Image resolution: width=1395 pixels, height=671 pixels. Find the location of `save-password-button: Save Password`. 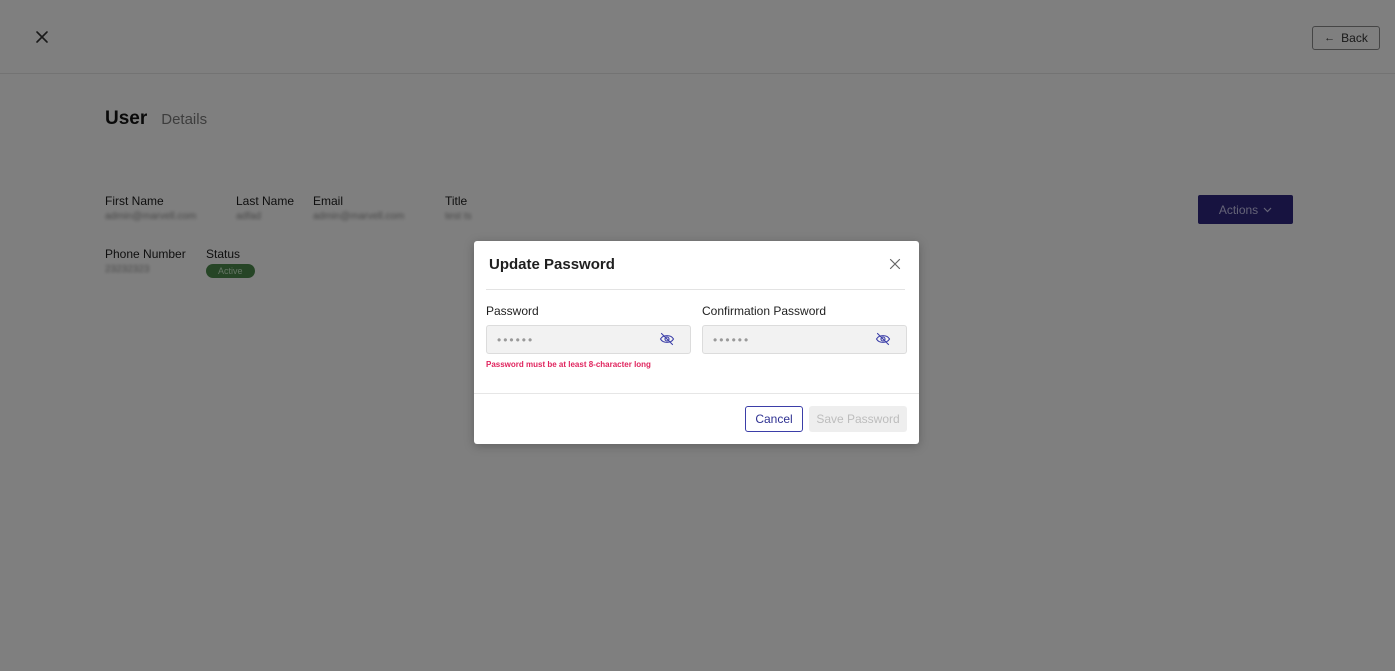

save-password-button: Save Password is located at coordinates (858, 419).